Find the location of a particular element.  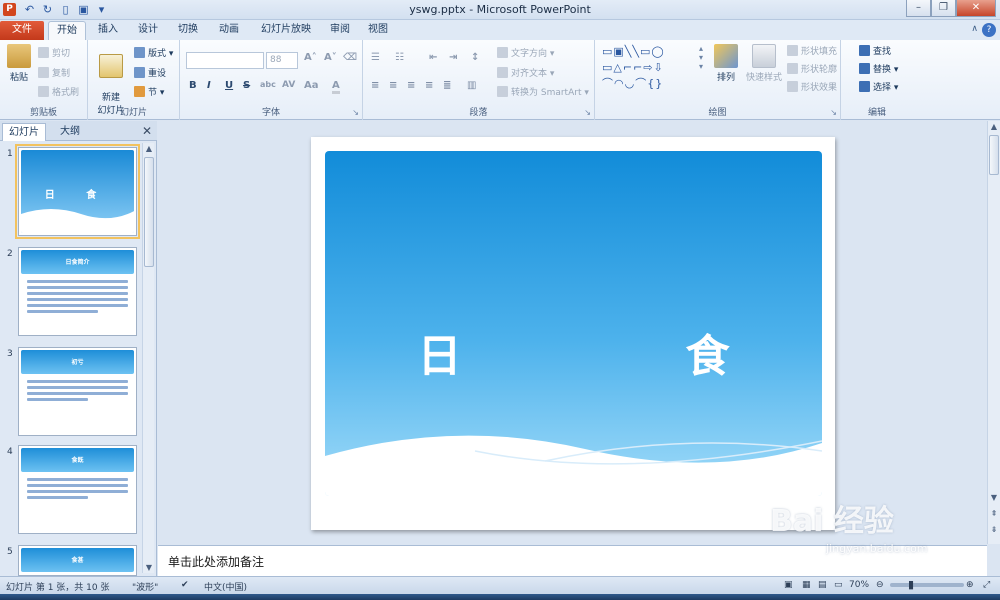

shapes-more-icon: ▴ ▾ ▾ is located at coordinates (701, 57).